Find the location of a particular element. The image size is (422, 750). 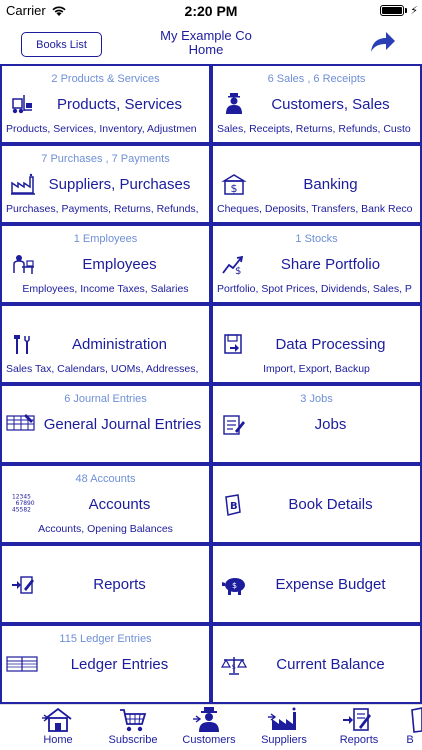

book-icon: B is located at coordinates (233, 505).